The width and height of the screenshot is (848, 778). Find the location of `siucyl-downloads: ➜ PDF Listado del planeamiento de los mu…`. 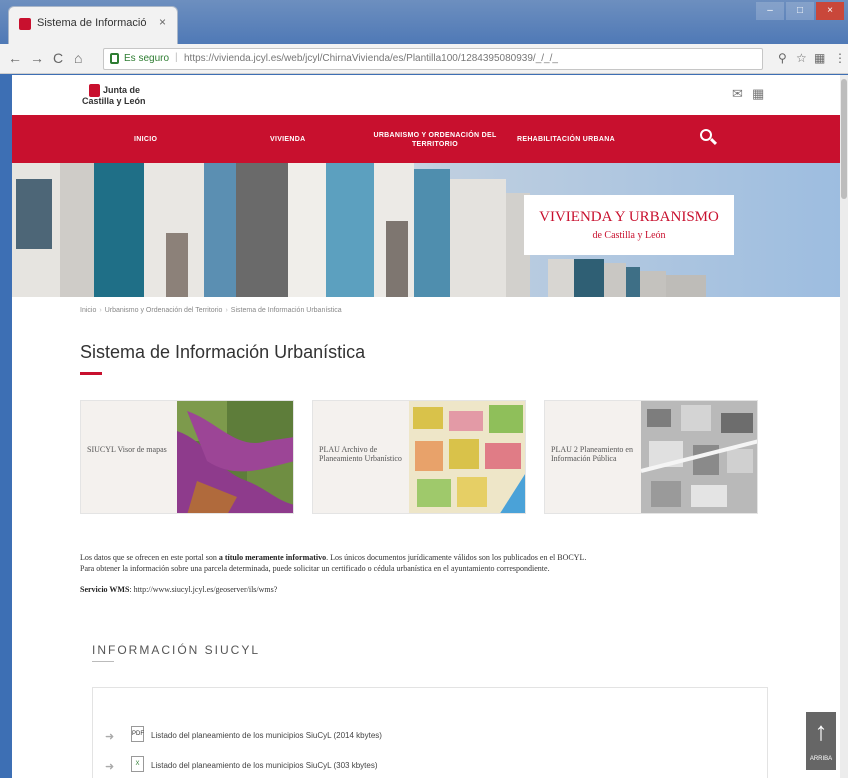

siucyl-downloads: ➜ PDF Listado del planeamiento de los mu… is located at coordinates (430, 732).